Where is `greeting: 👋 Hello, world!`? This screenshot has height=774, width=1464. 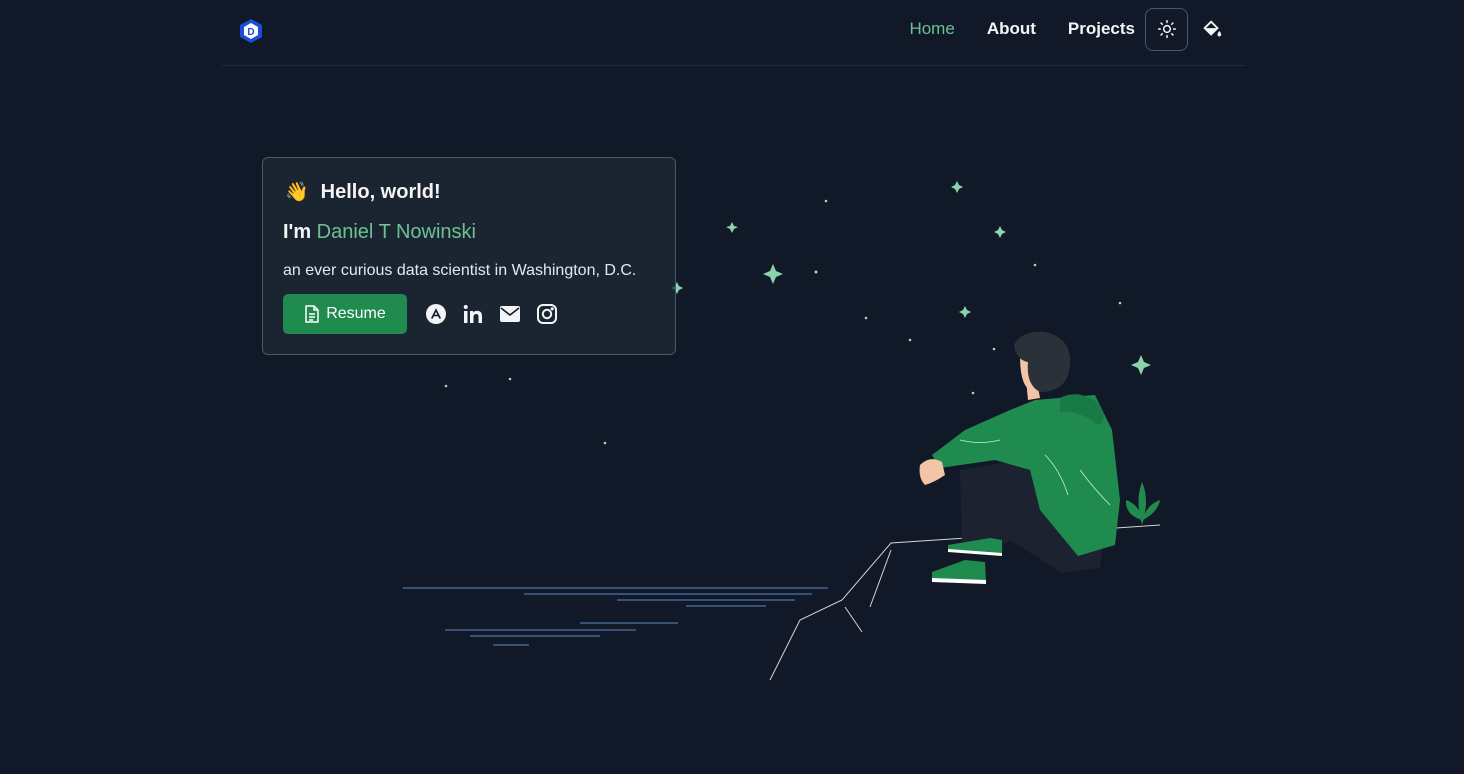
greeting: 👋 Hello, world! is located at coordinates (469, 192).